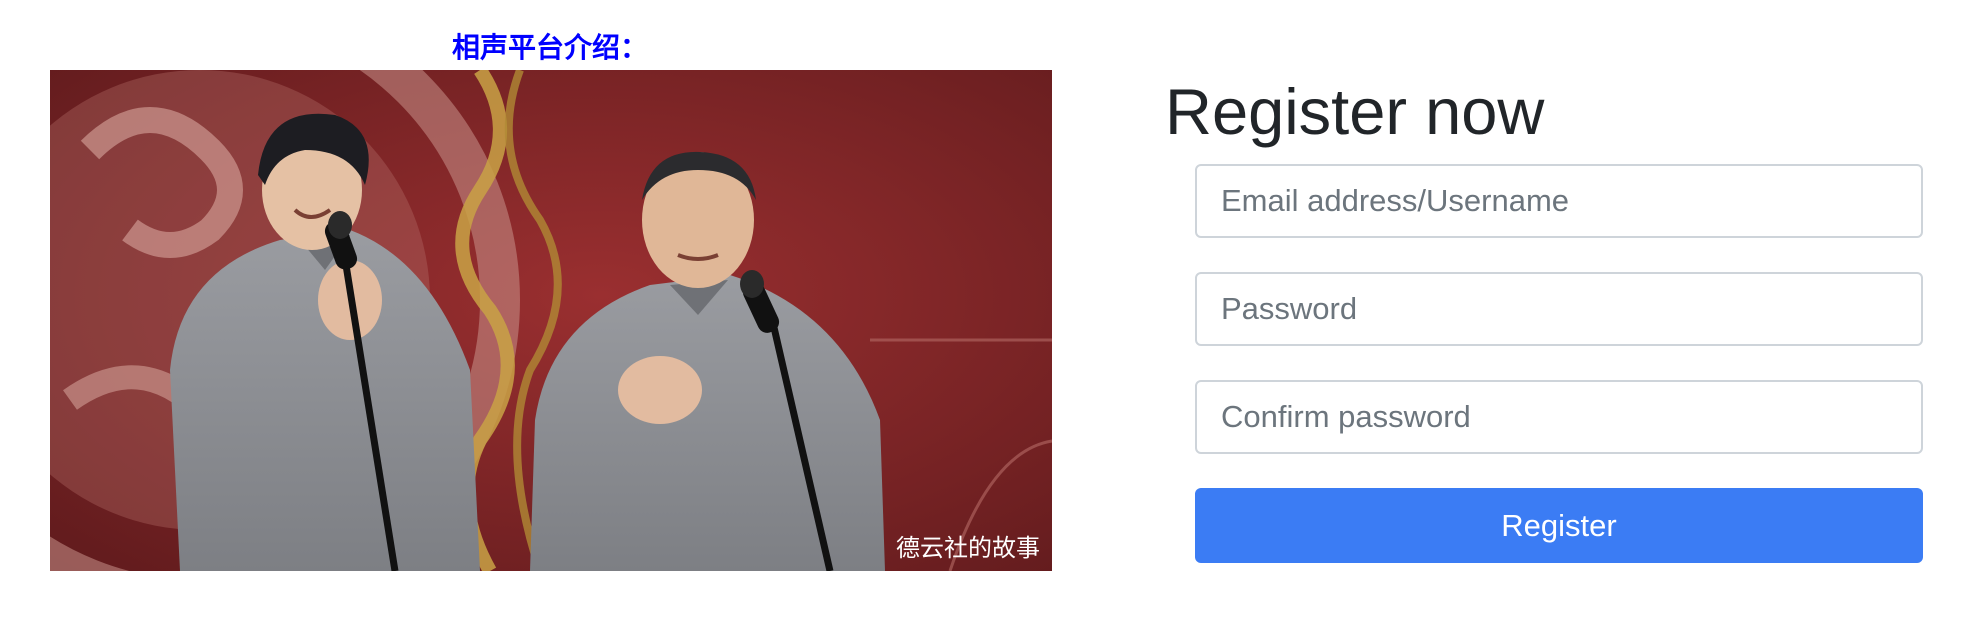  Describe the element at coordinates (1559, 201) in the screenshot. I see `email-field` at that location.